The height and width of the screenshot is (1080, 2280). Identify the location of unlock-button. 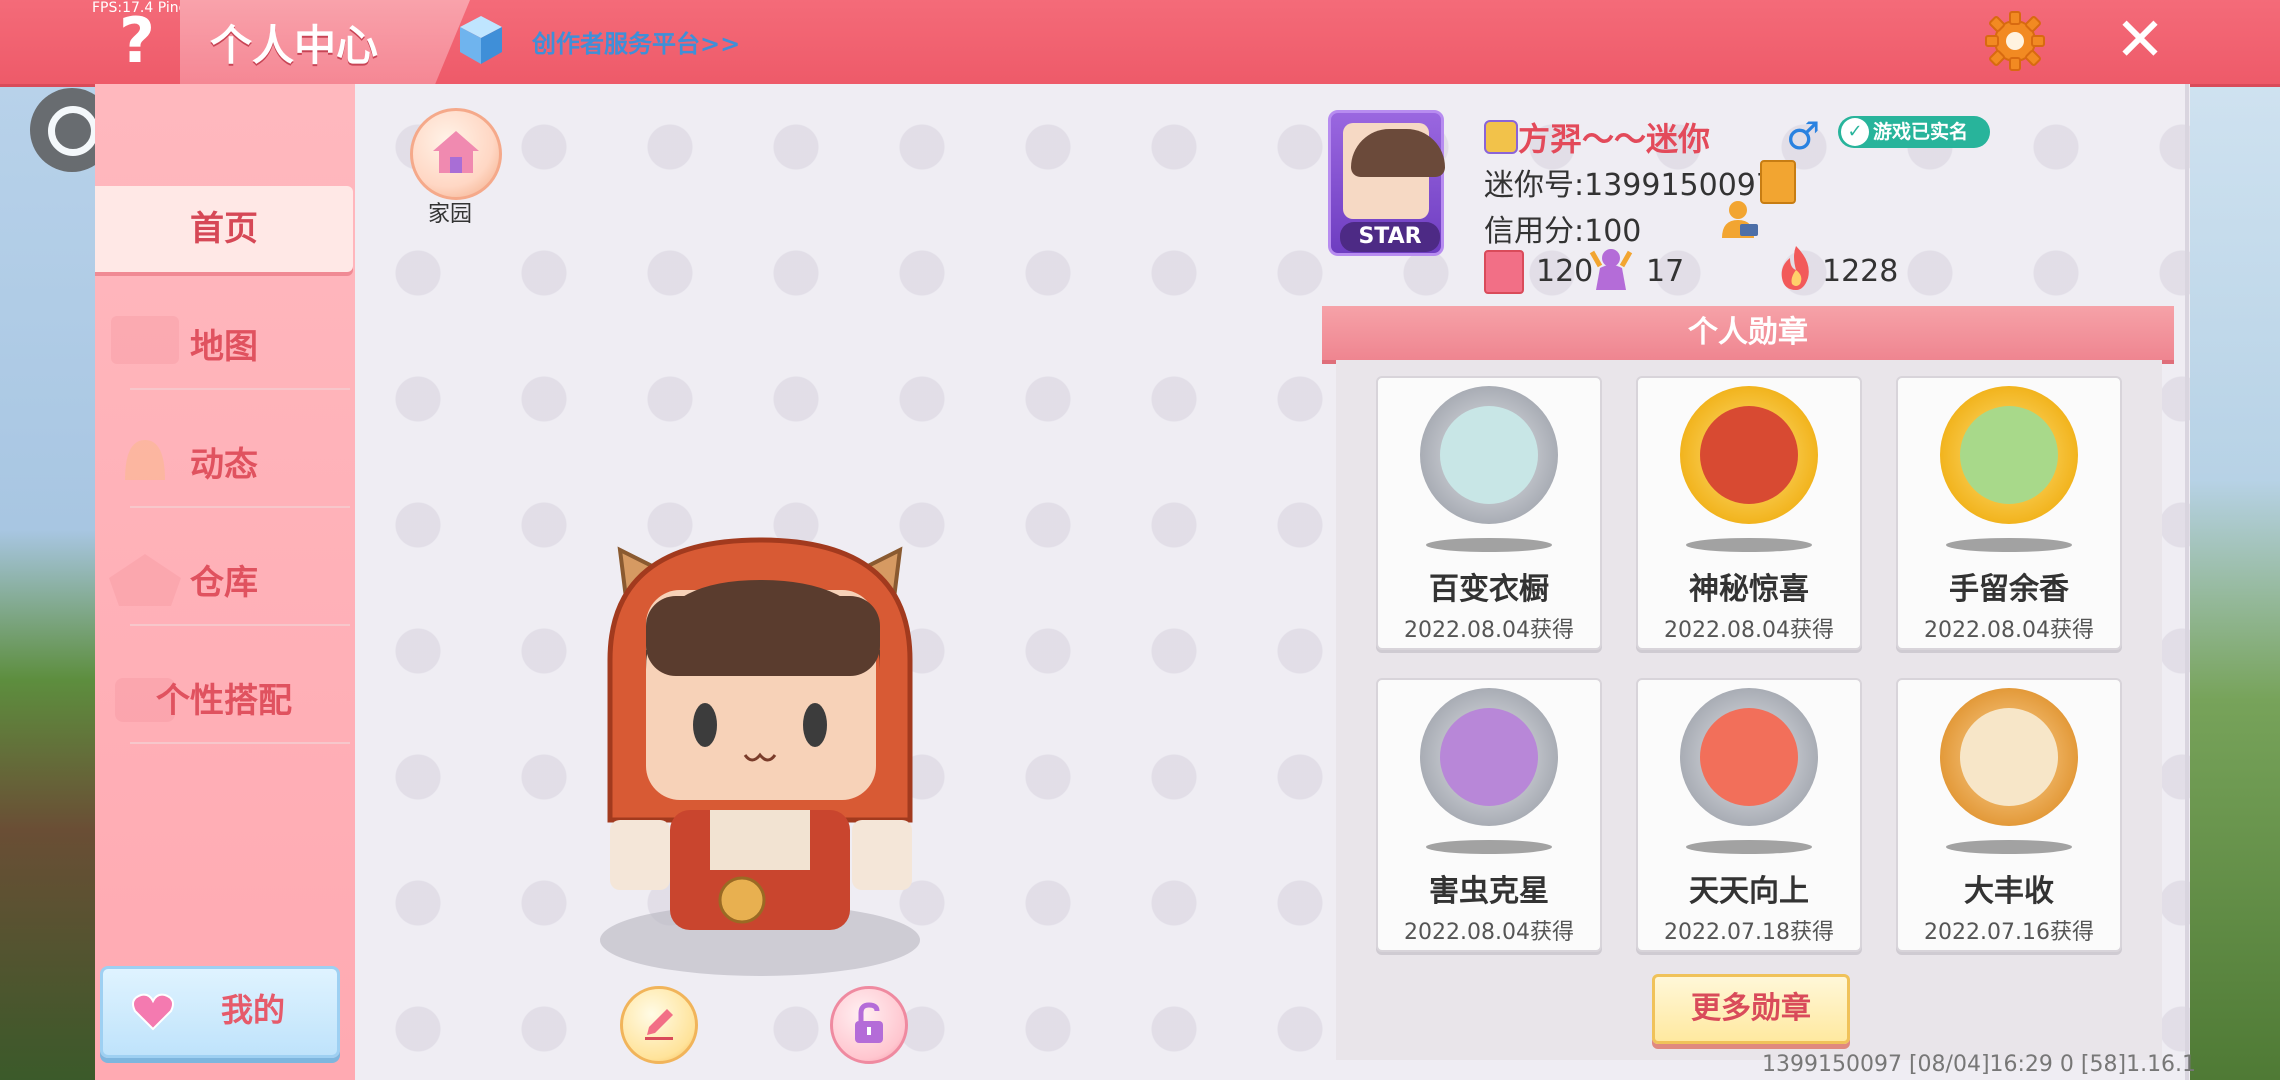
(869, 1025).